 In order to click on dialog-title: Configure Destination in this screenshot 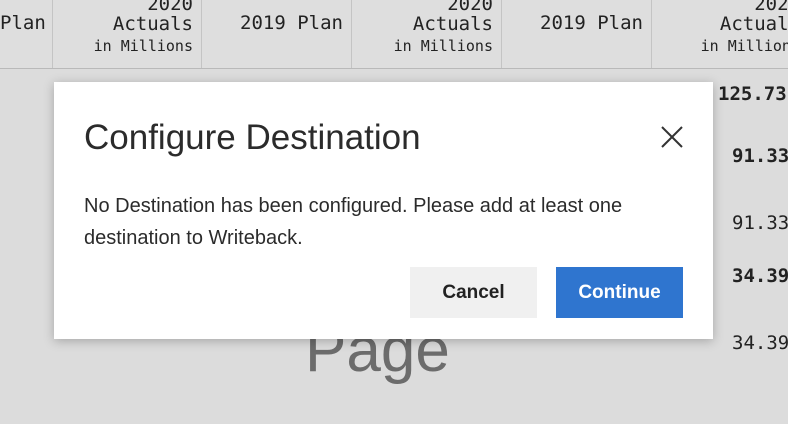, I will do `click(252, 137)`.